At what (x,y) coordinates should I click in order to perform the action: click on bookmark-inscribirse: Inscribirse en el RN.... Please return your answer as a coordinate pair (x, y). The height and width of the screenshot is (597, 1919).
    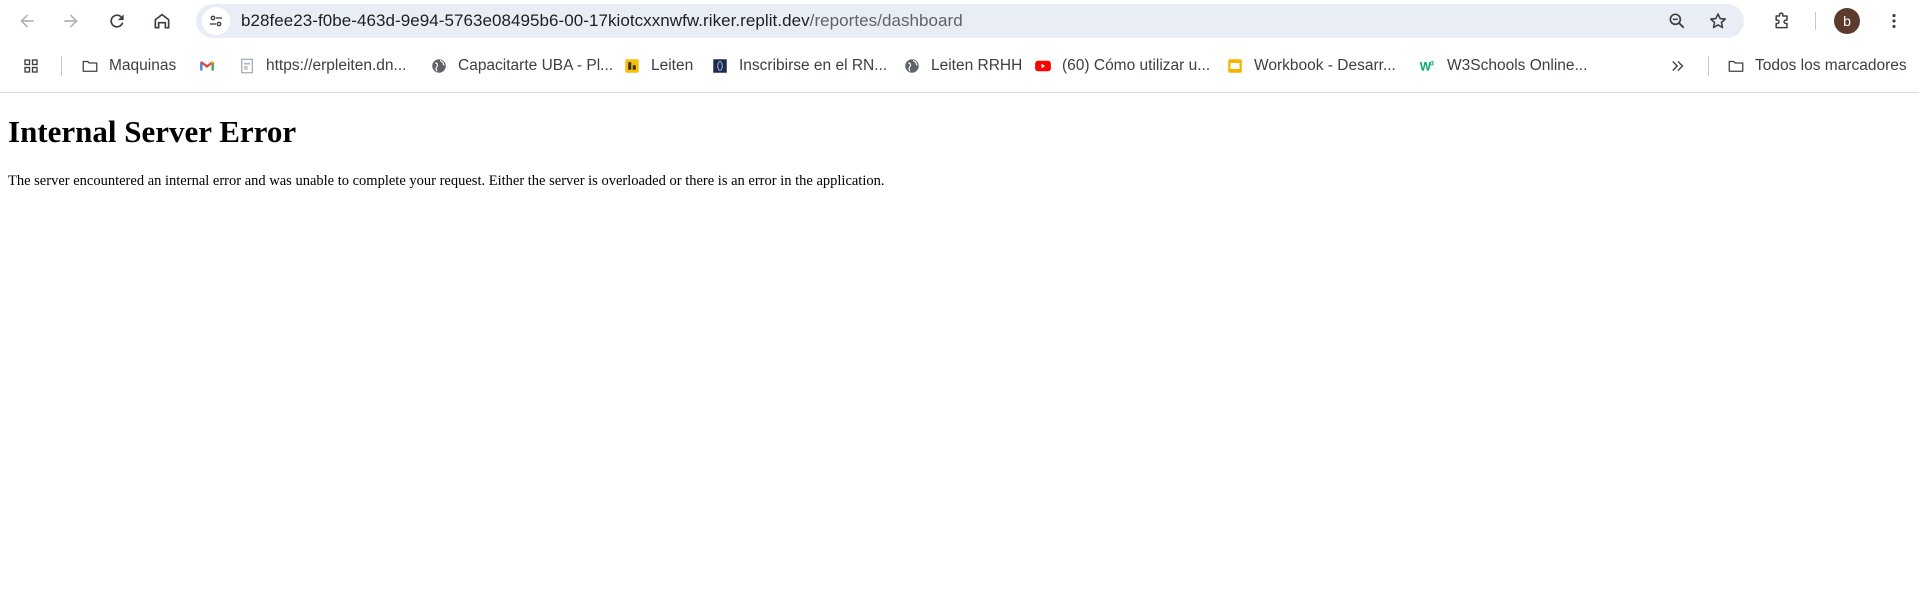
    Looking at the image, I should click on (799, 66).